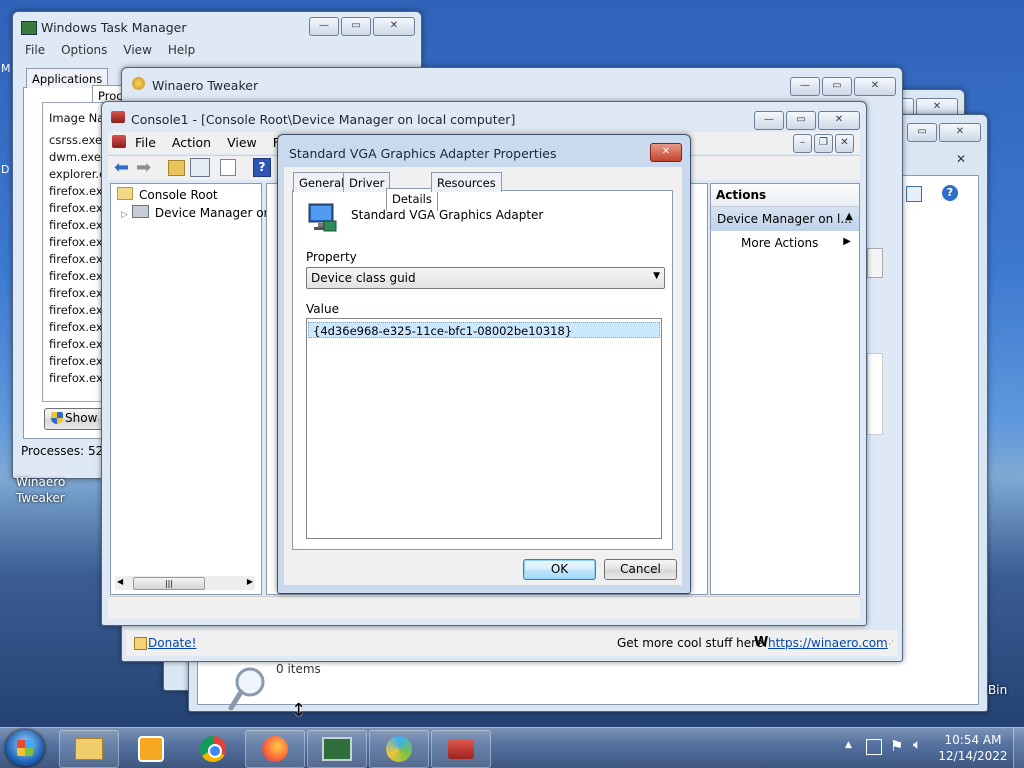 The height and width of the screenshot is (768, 1024). I want to click on taskbar-media-player-icon, so click(151, 749).